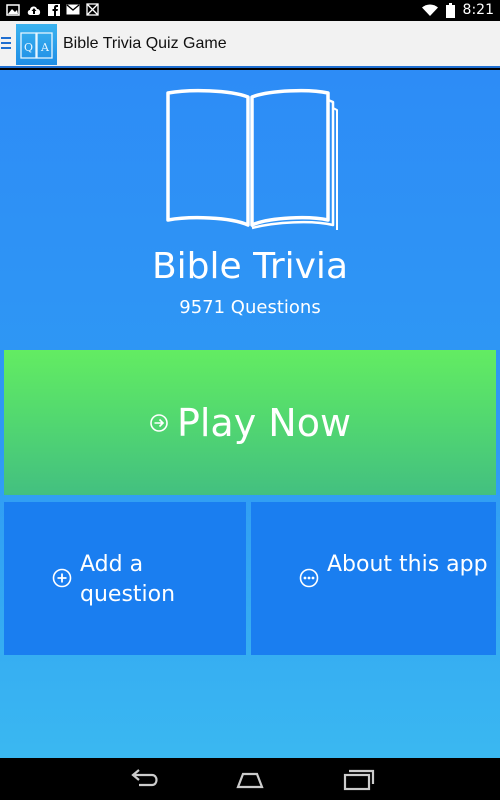 The image size is (500, 800). I want to click on arrow-circle-right-icon, so click(159, 422).